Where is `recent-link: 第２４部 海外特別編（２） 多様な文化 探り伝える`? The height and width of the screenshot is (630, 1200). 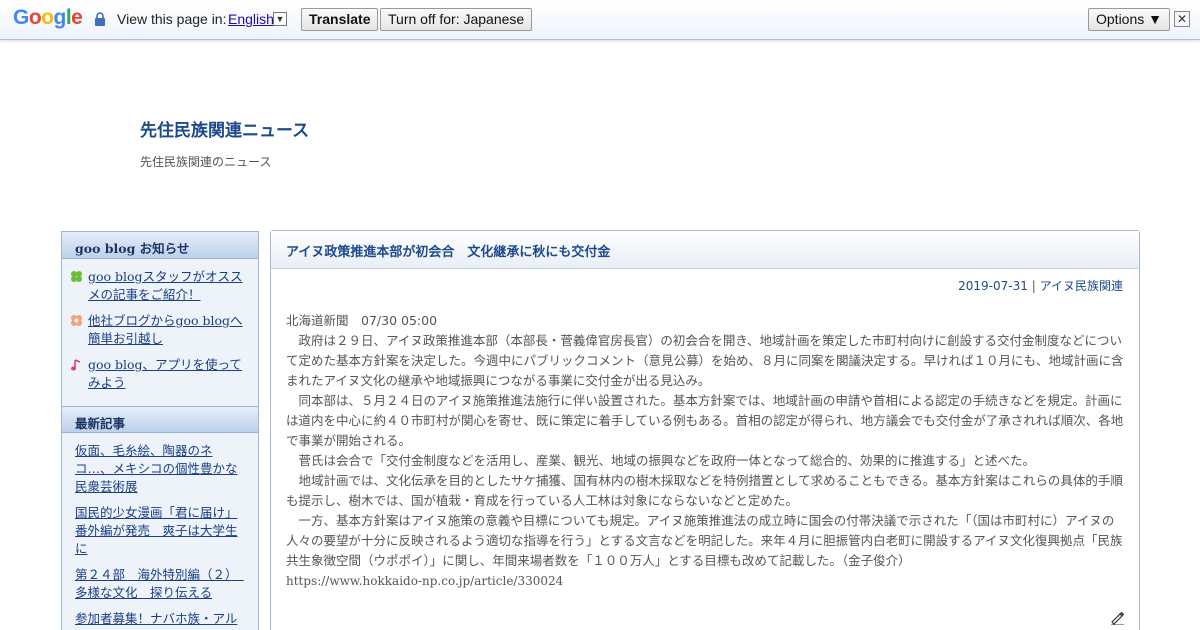
recent-link: 第２４部 海外特別編（２） 多様な文化 探り伝える is located at coordinates (159, 583).